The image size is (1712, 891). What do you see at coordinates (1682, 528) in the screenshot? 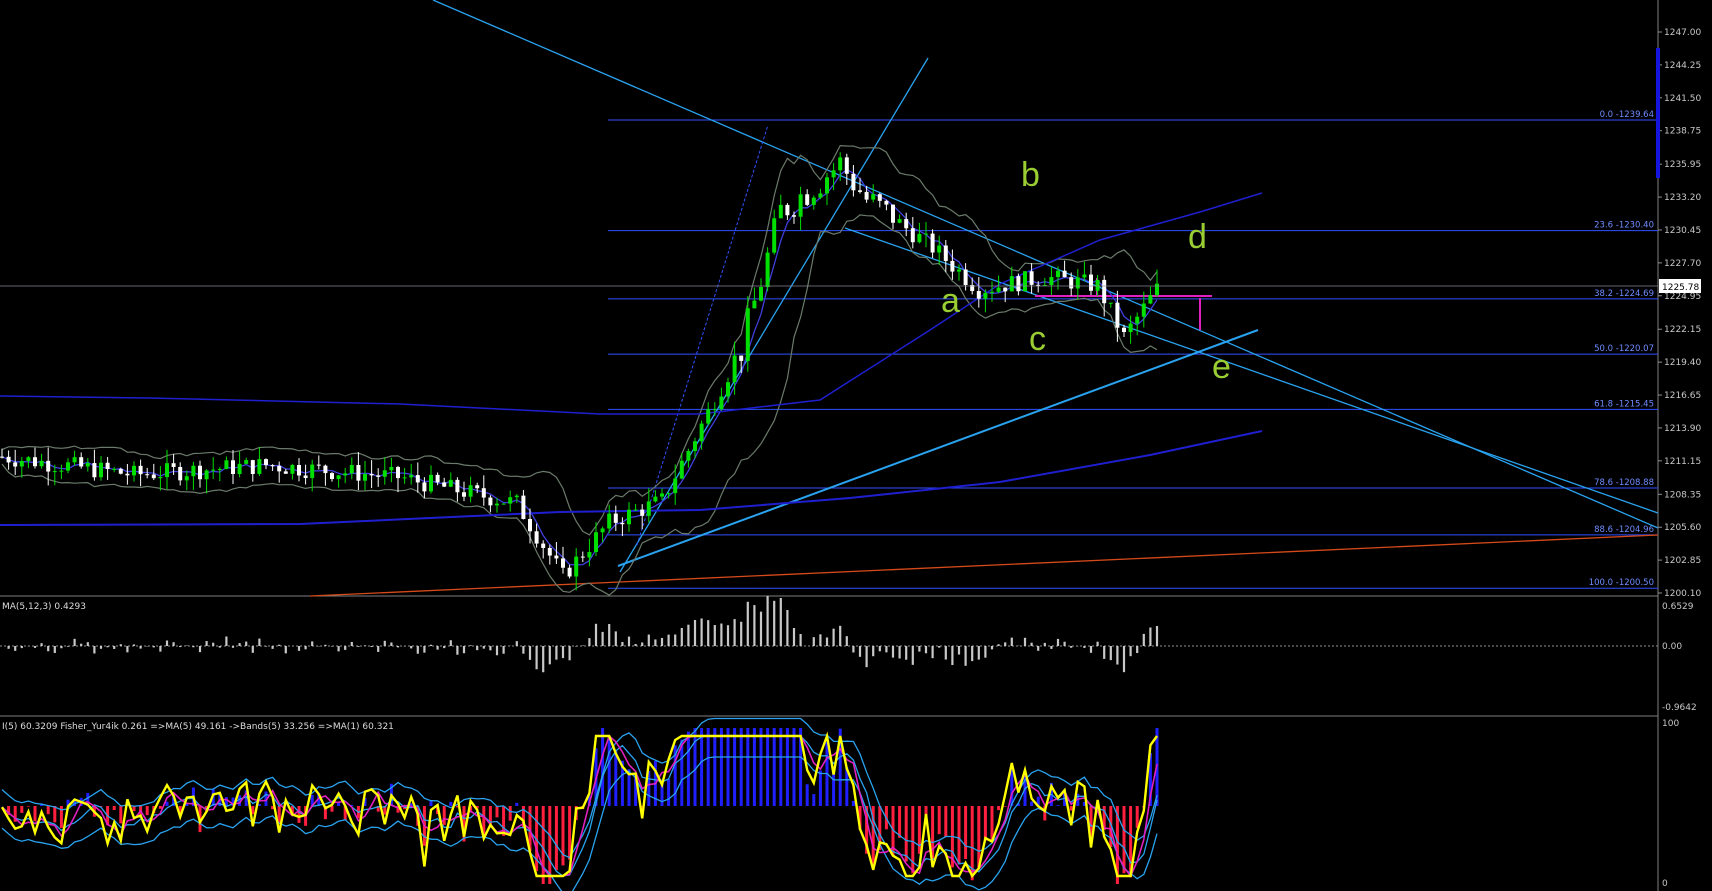
I see `price-tick-label: 1205.60` at bounding box center [1682, 528].